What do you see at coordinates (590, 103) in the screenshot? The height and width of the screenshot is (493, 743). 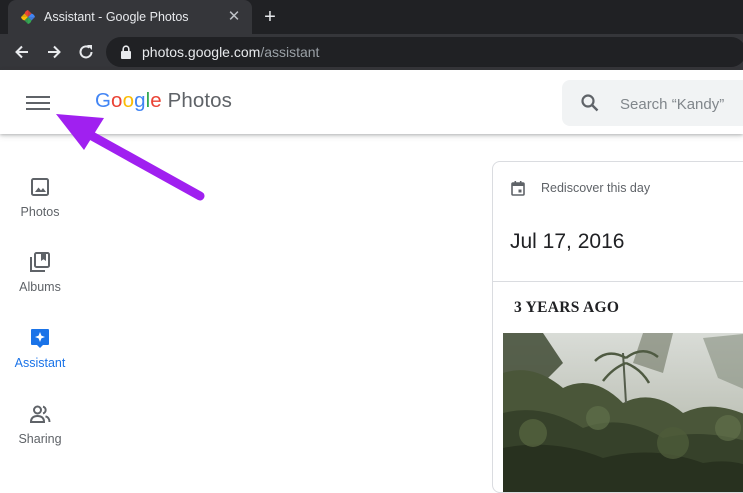 I see `search-icon` at bounding box center [590, 103].